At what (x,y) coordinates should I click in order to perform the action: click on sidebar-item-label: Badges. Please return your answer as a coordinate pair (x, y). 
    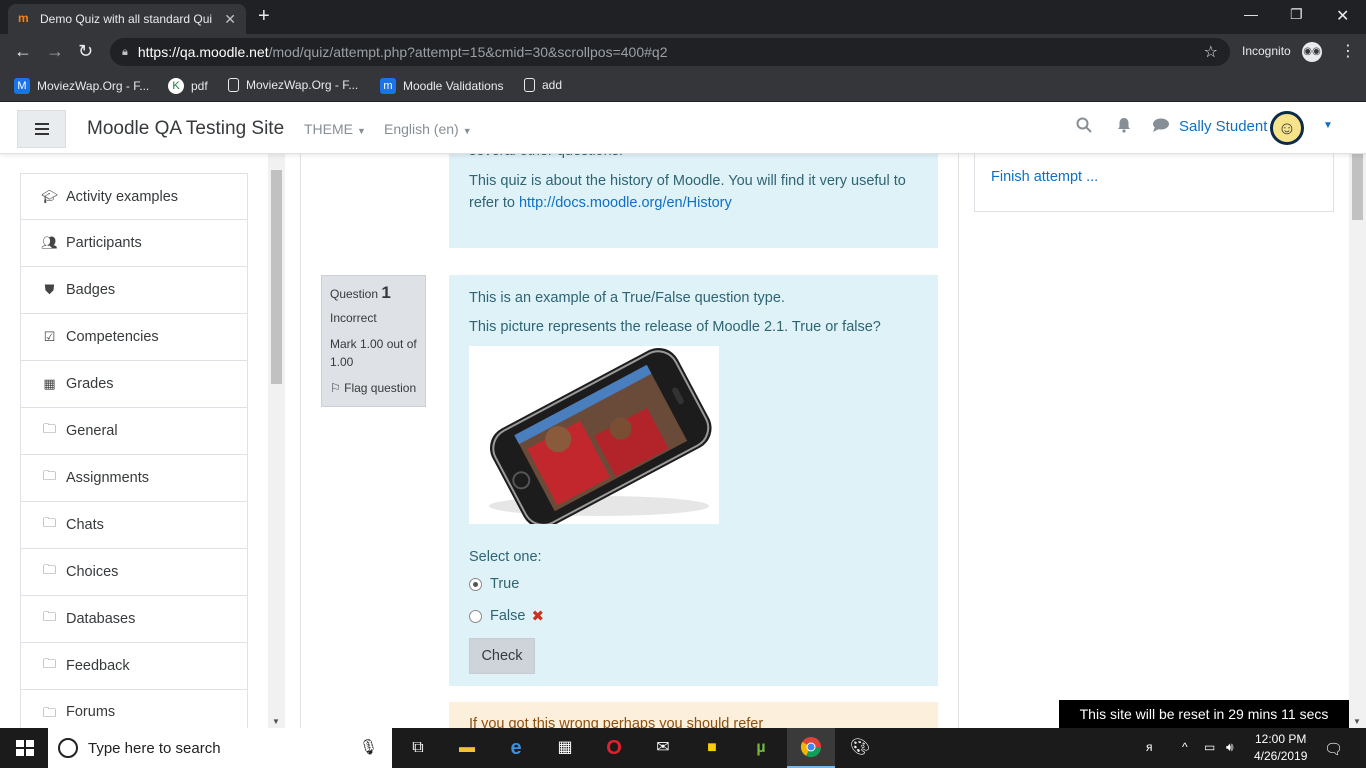
    Looking at the image, I should click on (91, 290).